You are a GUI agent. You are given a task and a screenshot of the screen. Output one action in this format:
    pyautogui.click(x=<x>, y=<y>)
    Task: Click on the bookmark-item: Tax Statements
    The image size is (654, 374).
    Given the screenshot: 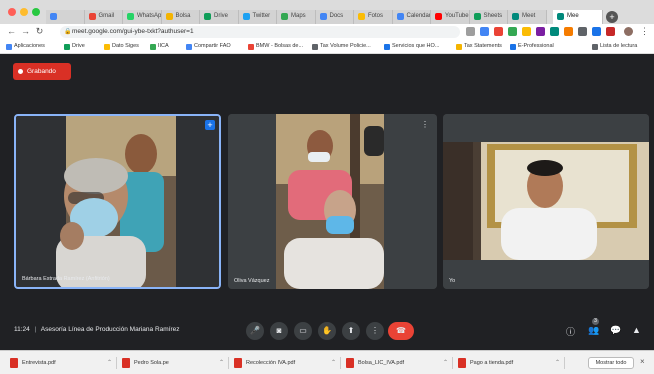 What is the action you would take?
    pyautogui.click(x=479, y=46)
    